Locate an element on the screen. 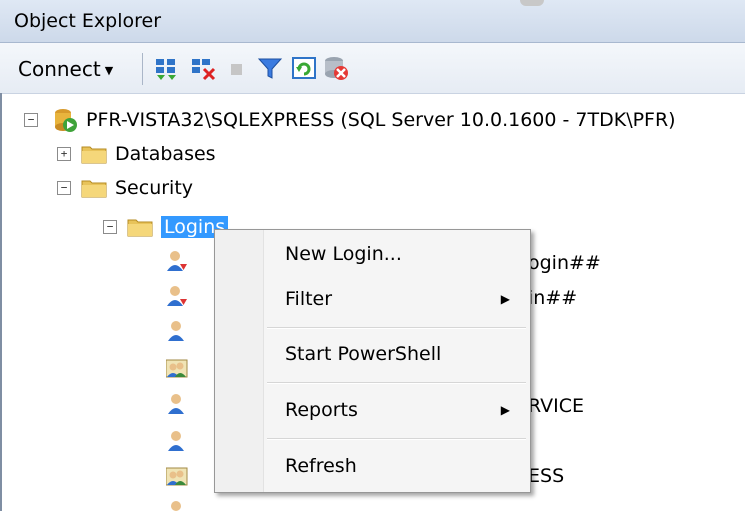 This screenshot has height=511, width=745. toolbar-separator is located at coordinates (142, 69).